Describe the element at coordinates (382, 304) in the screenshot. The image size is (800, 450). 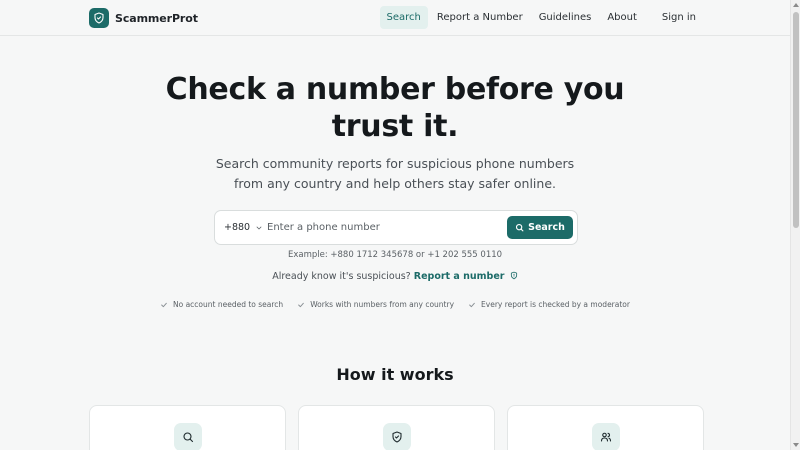
I see `feature-label: Works with numbers from any country` at that location.